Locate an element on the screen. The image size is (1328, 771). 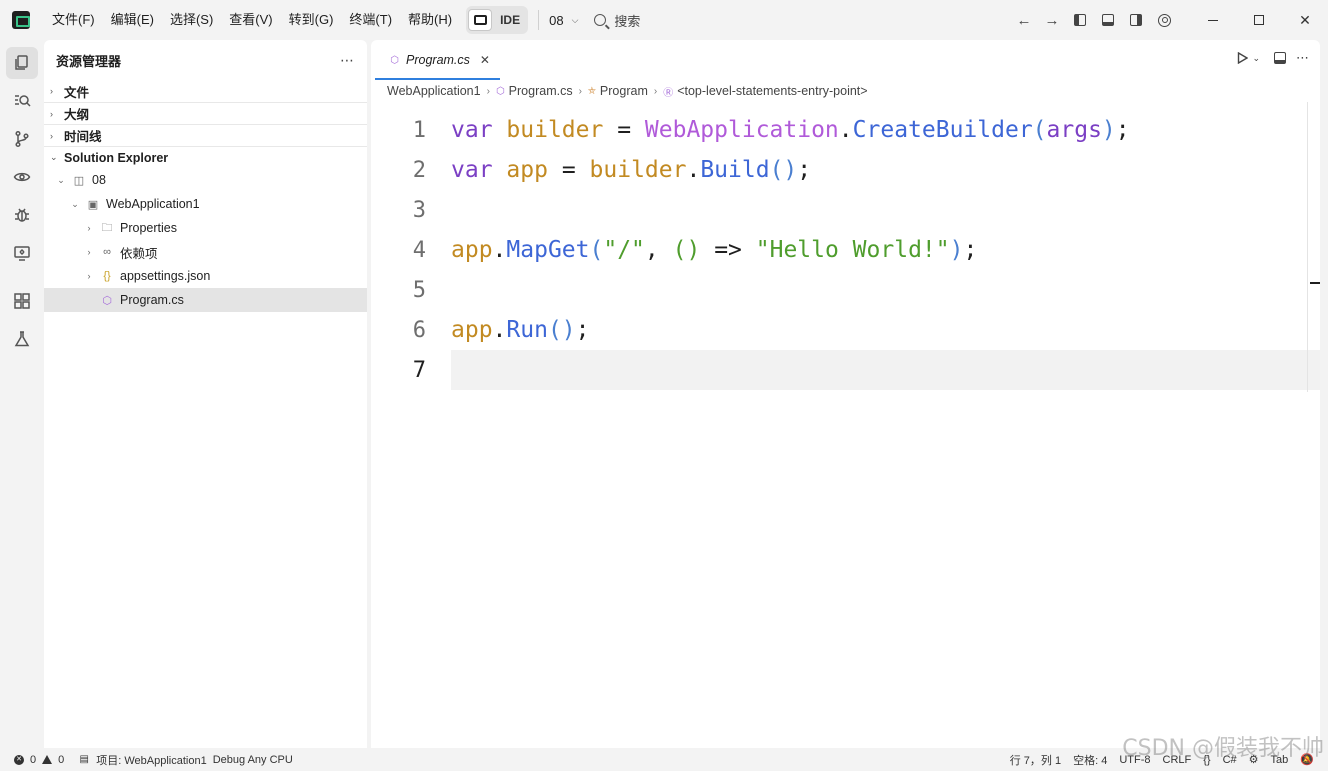
search-icon is located at coordinates (600, 20).